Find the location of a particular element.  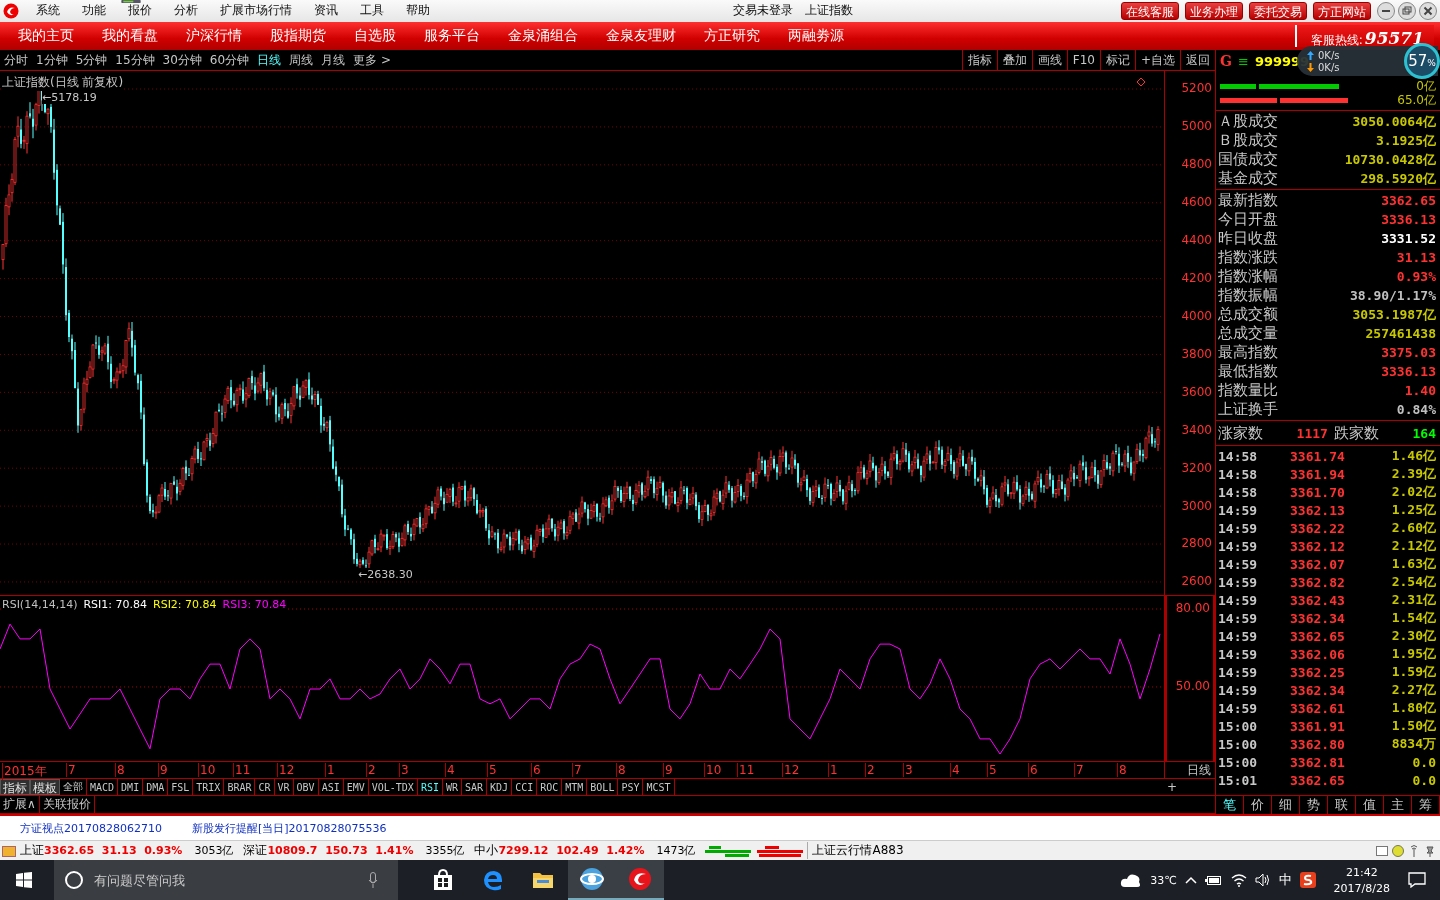

indicator-tab: TRIX is located at coordinates (209, 787).